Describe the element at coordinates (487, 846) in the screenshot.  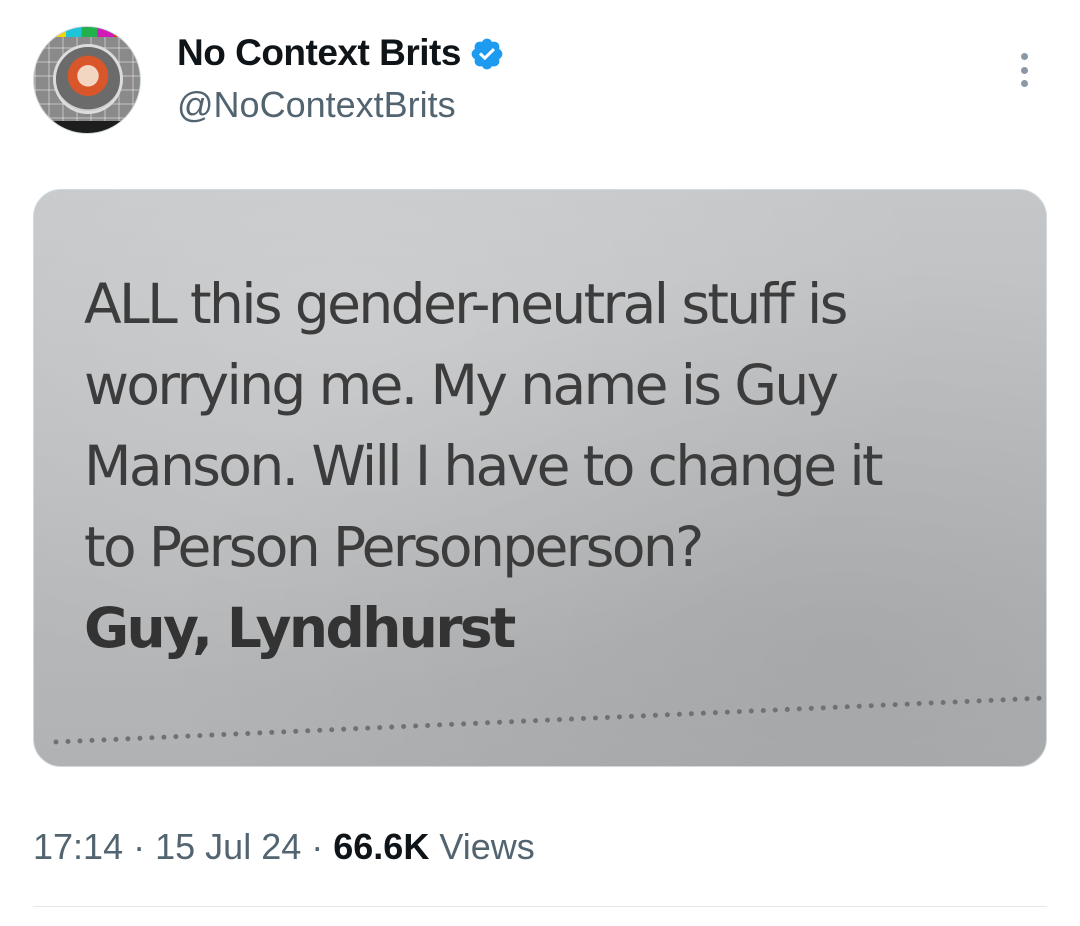
I see `views-label: Views` at that location.